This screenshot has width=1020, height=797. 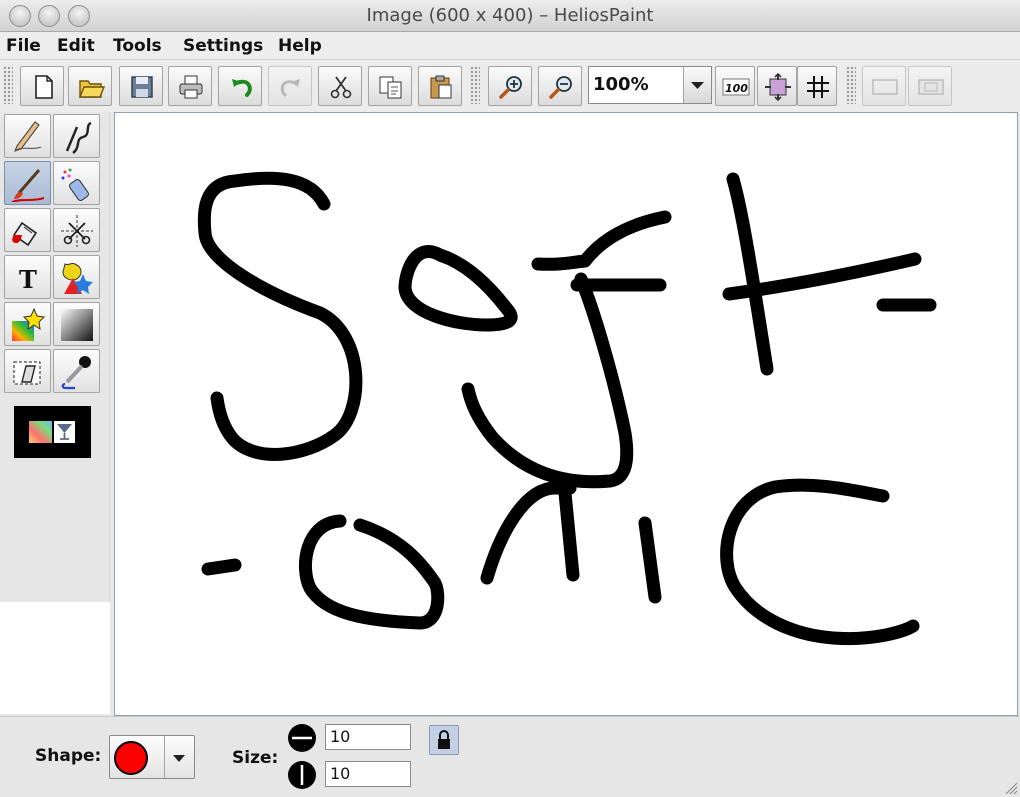 What do you see at coordinates (28, 185) in the screenshot?
I see `paintbrush-icon` at bounding box center [28, 185].